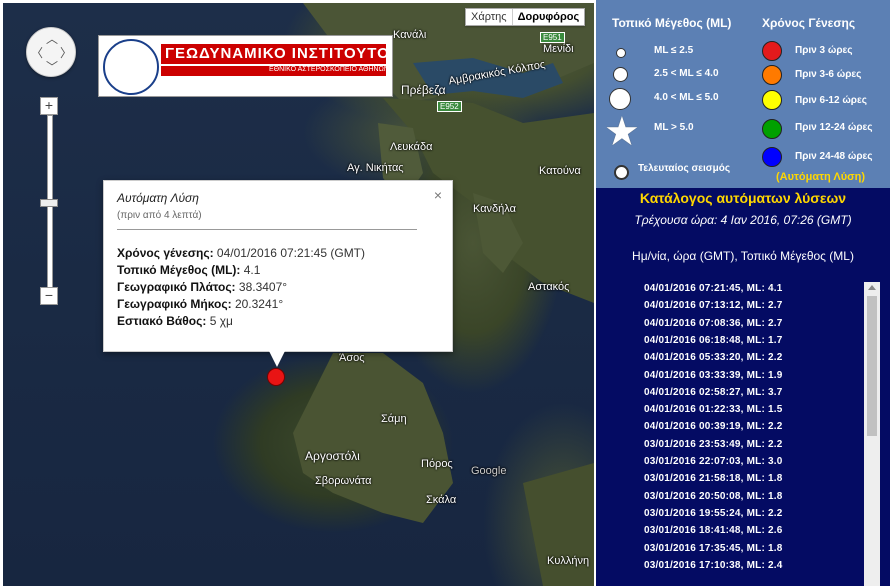  Describe the element at coordinates (743, 198) in the screenshot. I see `catalog-title: Κατάλογος αυτόματων λύσεων` at that location.